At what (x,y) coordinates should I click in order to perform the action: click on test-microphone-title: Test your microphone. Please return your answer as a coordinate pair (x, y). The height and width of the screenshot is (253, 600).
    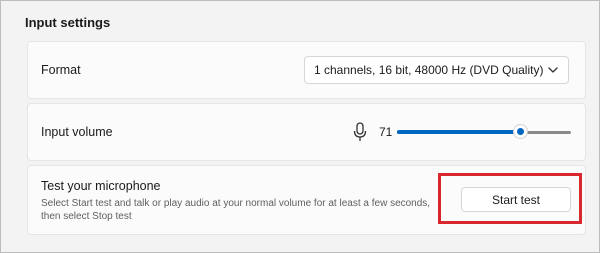
    Looking at the image, I should click on (101, 186).